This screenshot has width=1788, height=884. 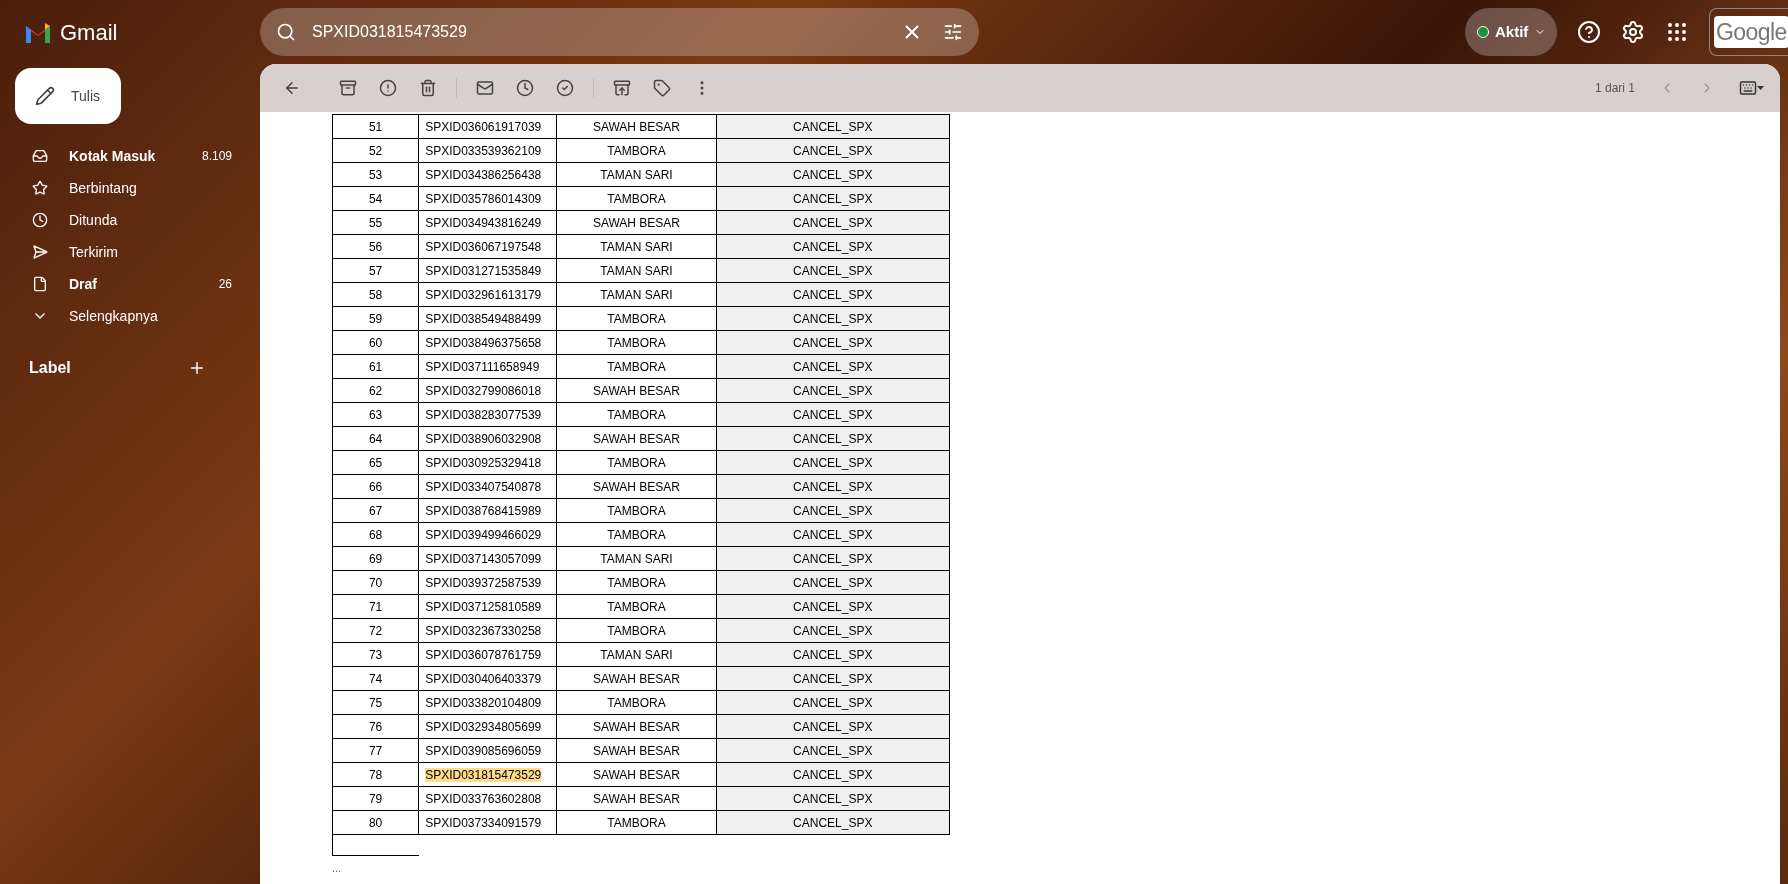 I want to click on table-cell: SPXID036067197548, so click(x=483, y=246).